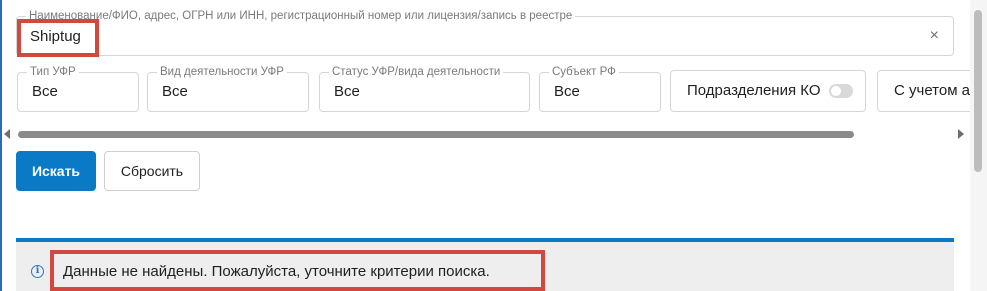 The height and width of the screenshot is (291, 987). Describe the element at coordinates (600, 88) in the screenshot. I see `filter-region: Субъект РФ Все` at that location.